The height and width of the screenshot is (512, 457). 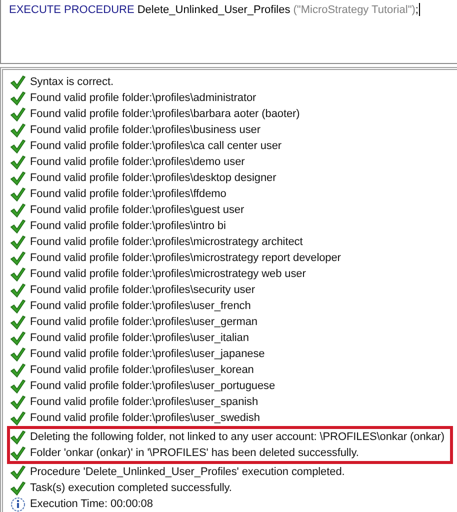 What do you see at coordinates (166, 242) in the screenshot?
I see `log-message: Found valid profile folder:\profiles\microstrategy architect` at bounding box center [166, 242].